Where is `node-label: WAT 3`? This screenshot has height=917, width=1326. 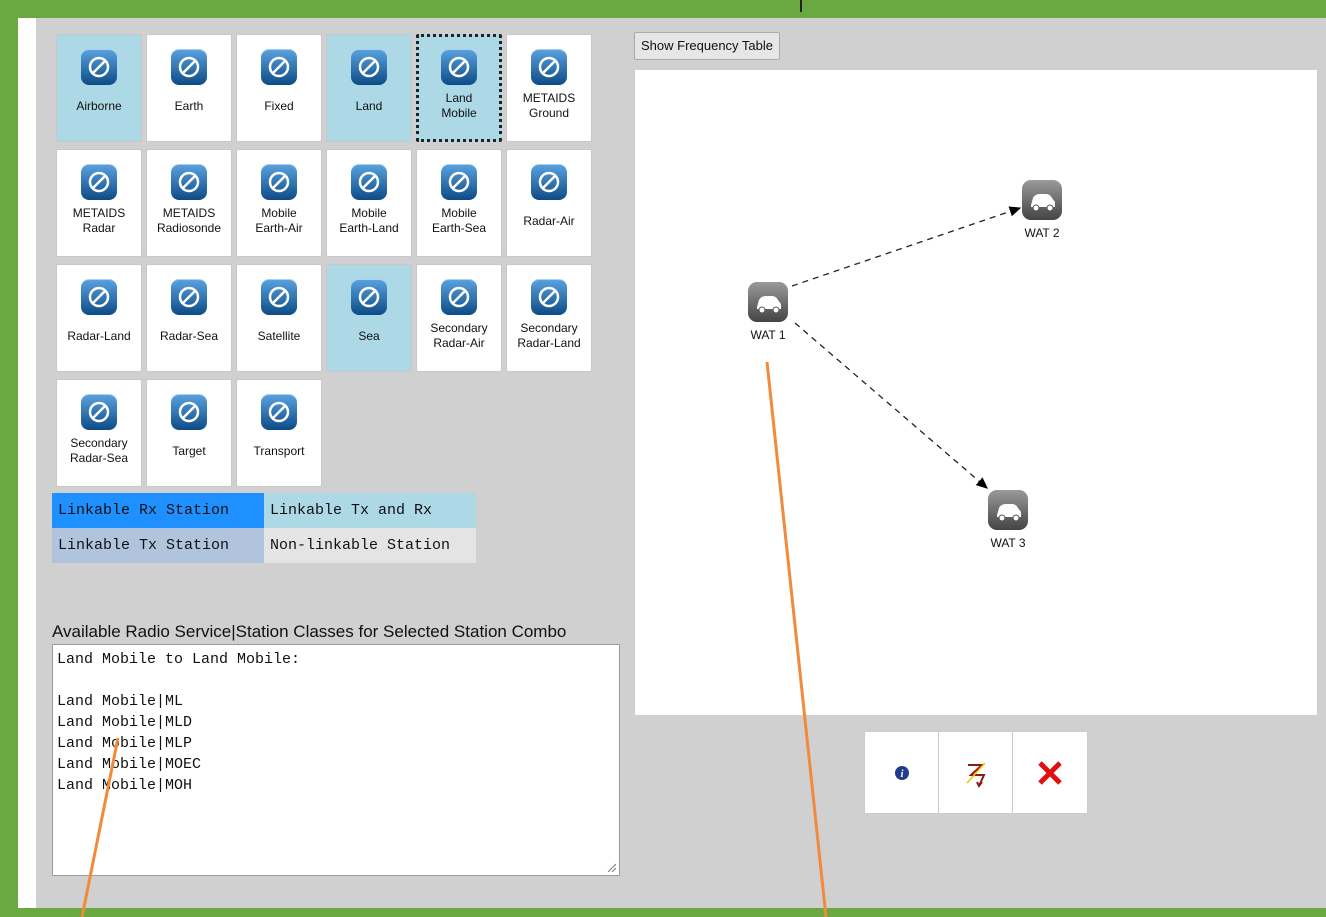
node-label: WAT 3 is located at coordinates (1008, 543).